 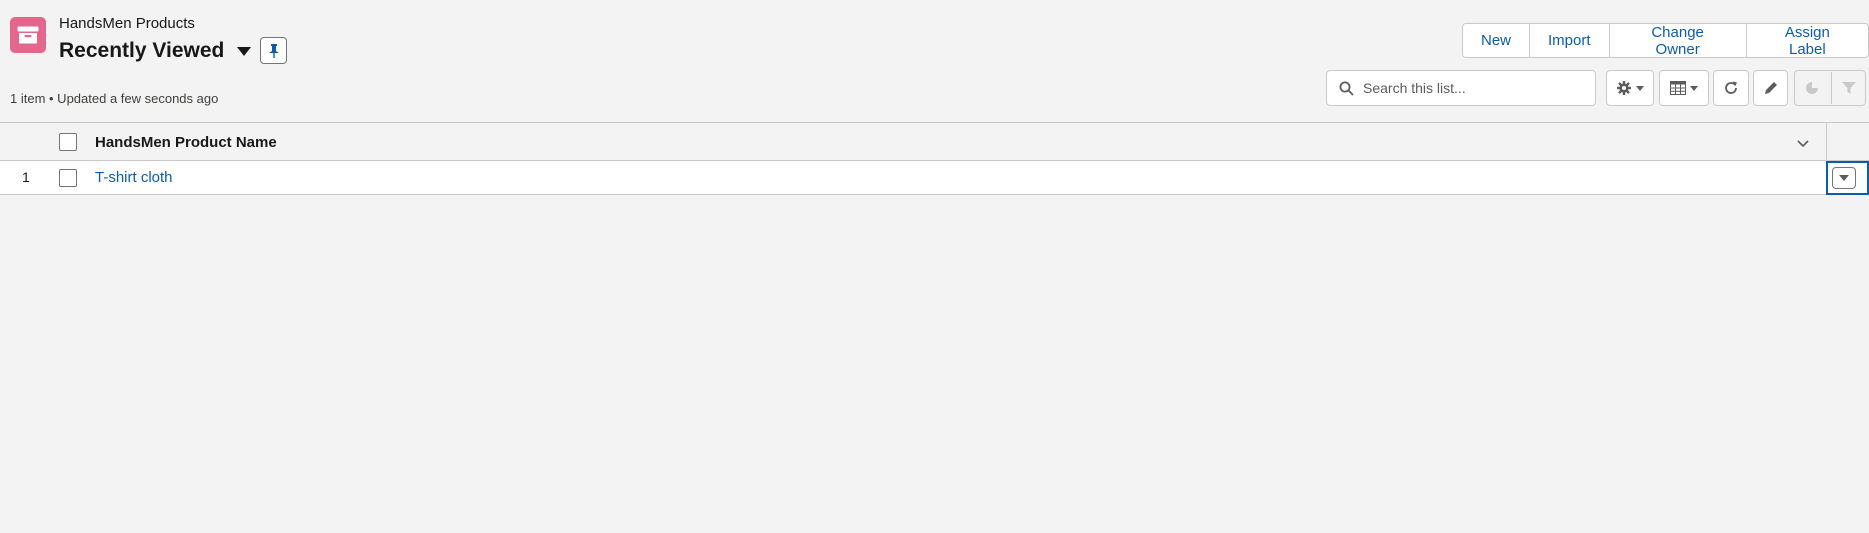 I want to click on select-all-checkbox, so click(x=68, y=142).